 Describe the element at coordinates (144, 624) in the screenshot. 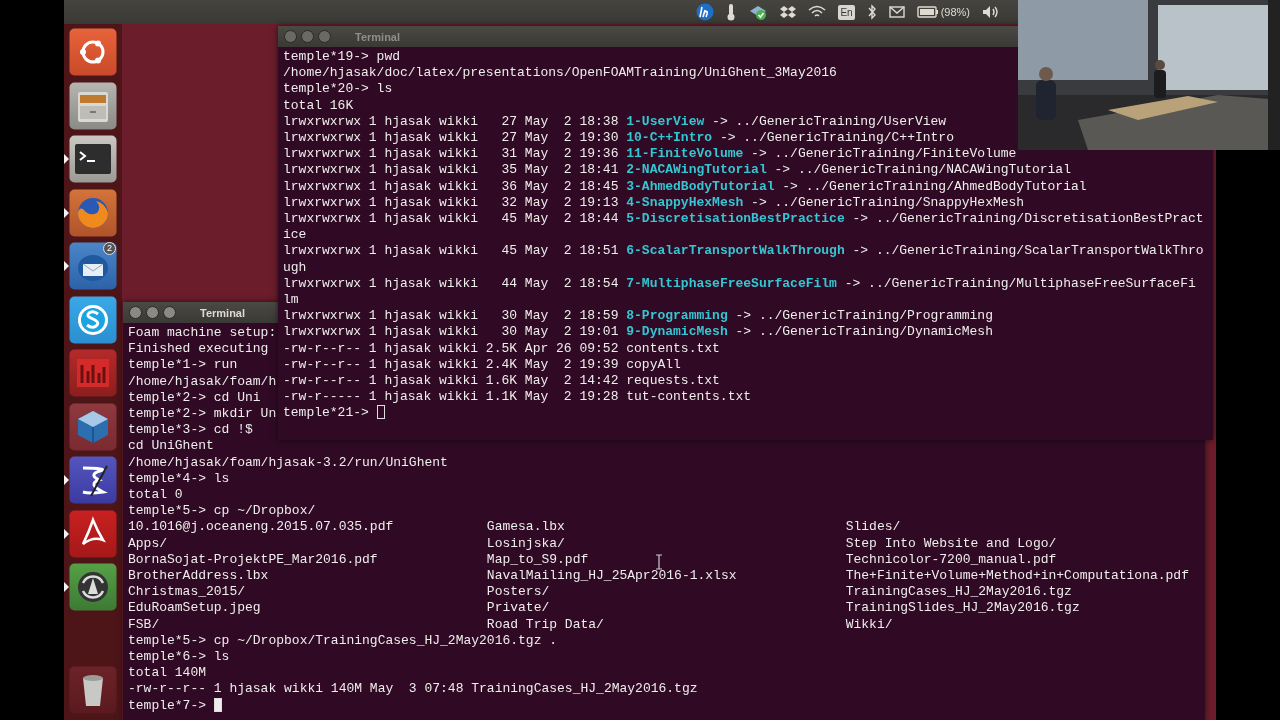

I see `file-name: FSB/` at that location.